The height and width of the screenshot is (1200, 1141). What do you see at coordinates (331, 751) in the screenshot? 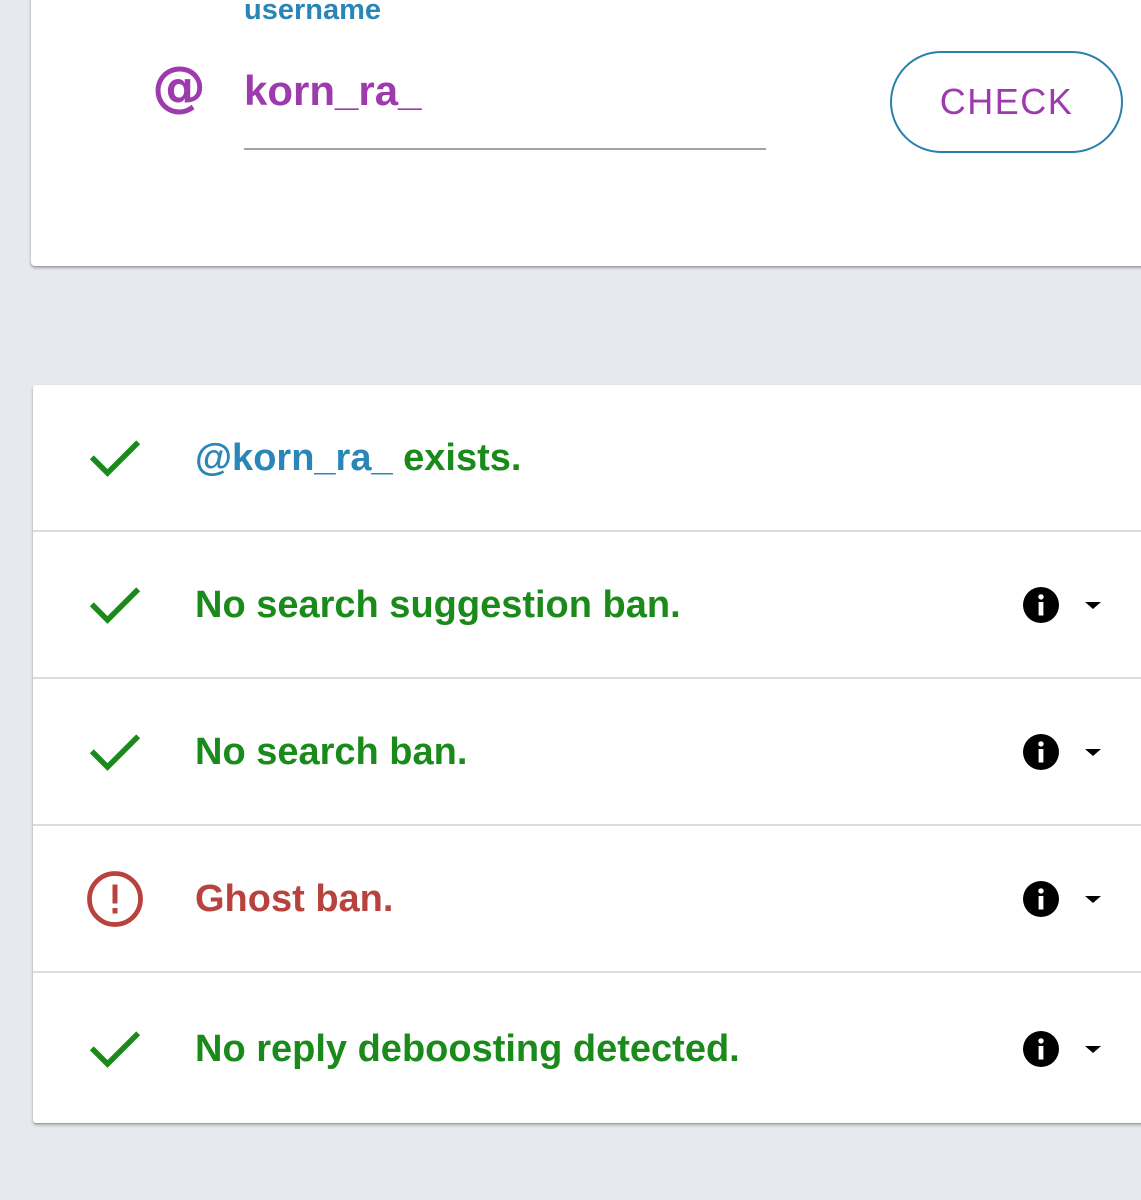
I see `result-text-search-ban: No search ban.` at bounding box center [331, 751].